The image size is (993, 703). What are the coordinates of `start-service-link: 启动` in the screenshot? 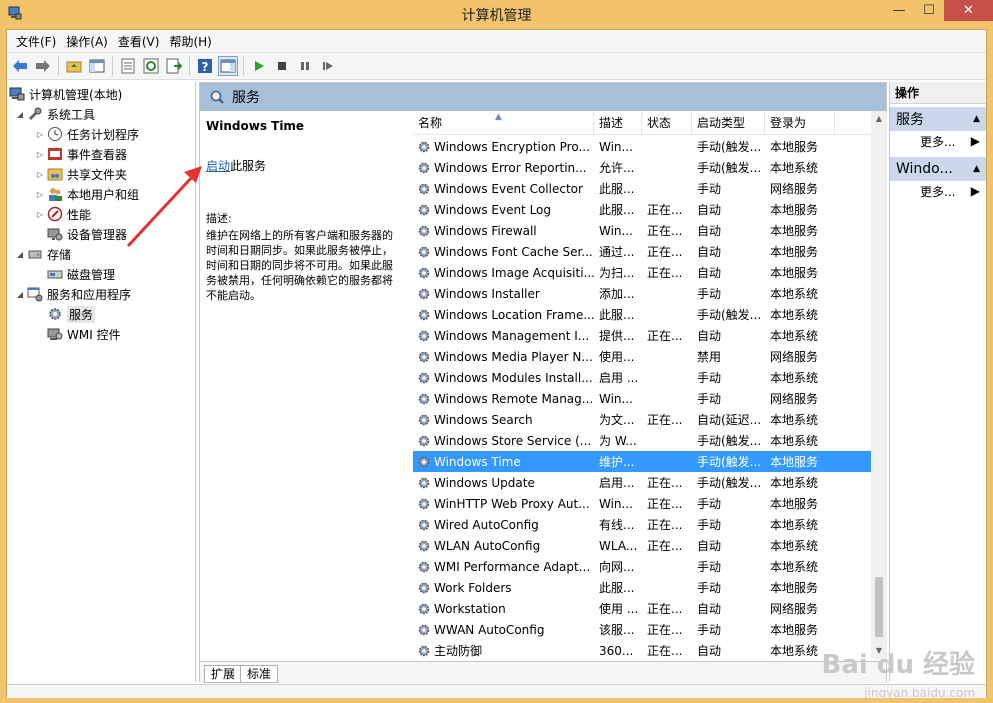 It's located at (218, 166).